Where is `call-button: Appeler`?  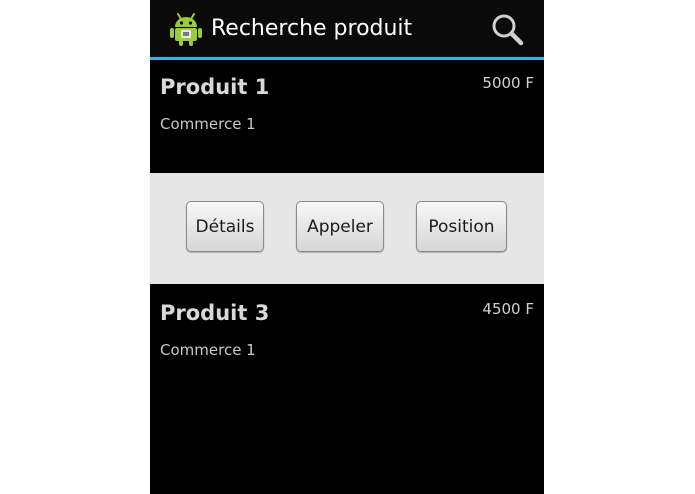
call-button: Appeler is located at coordinates (340, 226).